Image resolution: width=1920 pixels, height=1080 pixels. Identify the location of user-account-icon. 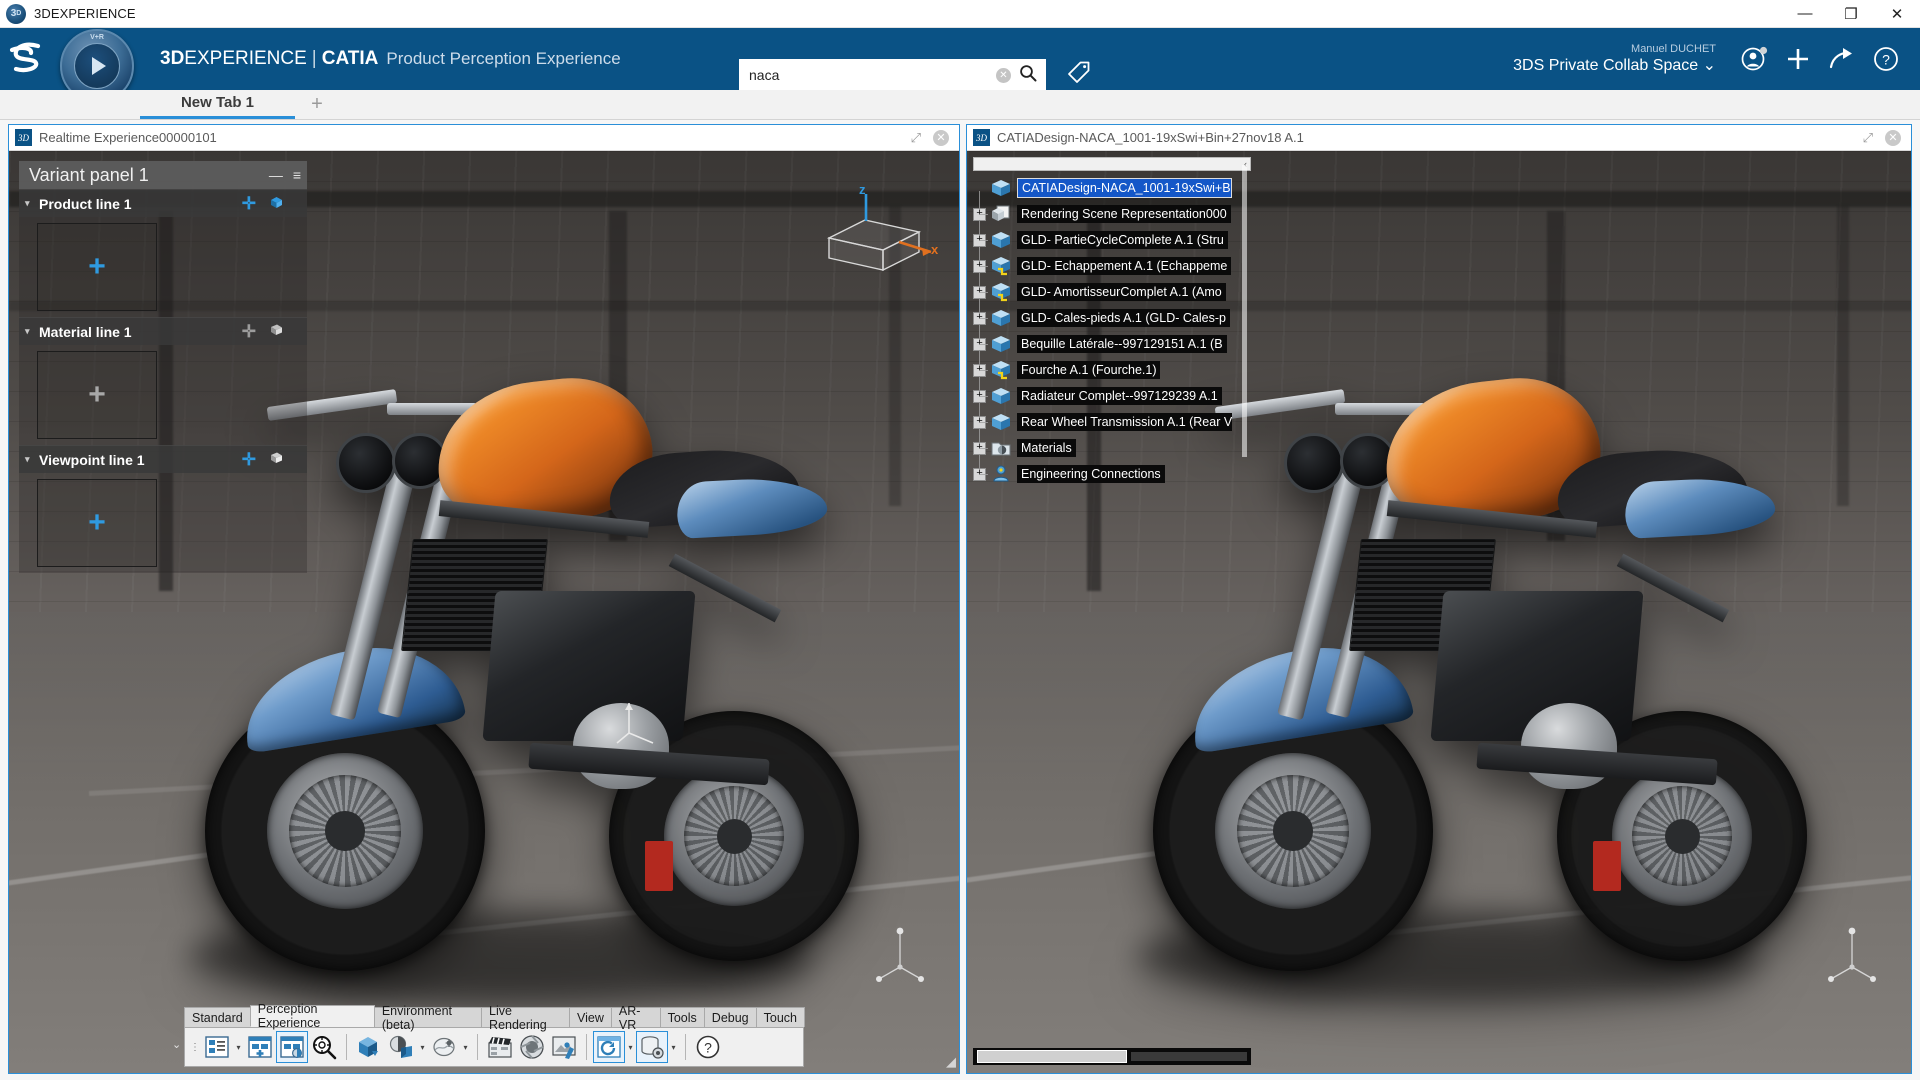
(1754, 59).